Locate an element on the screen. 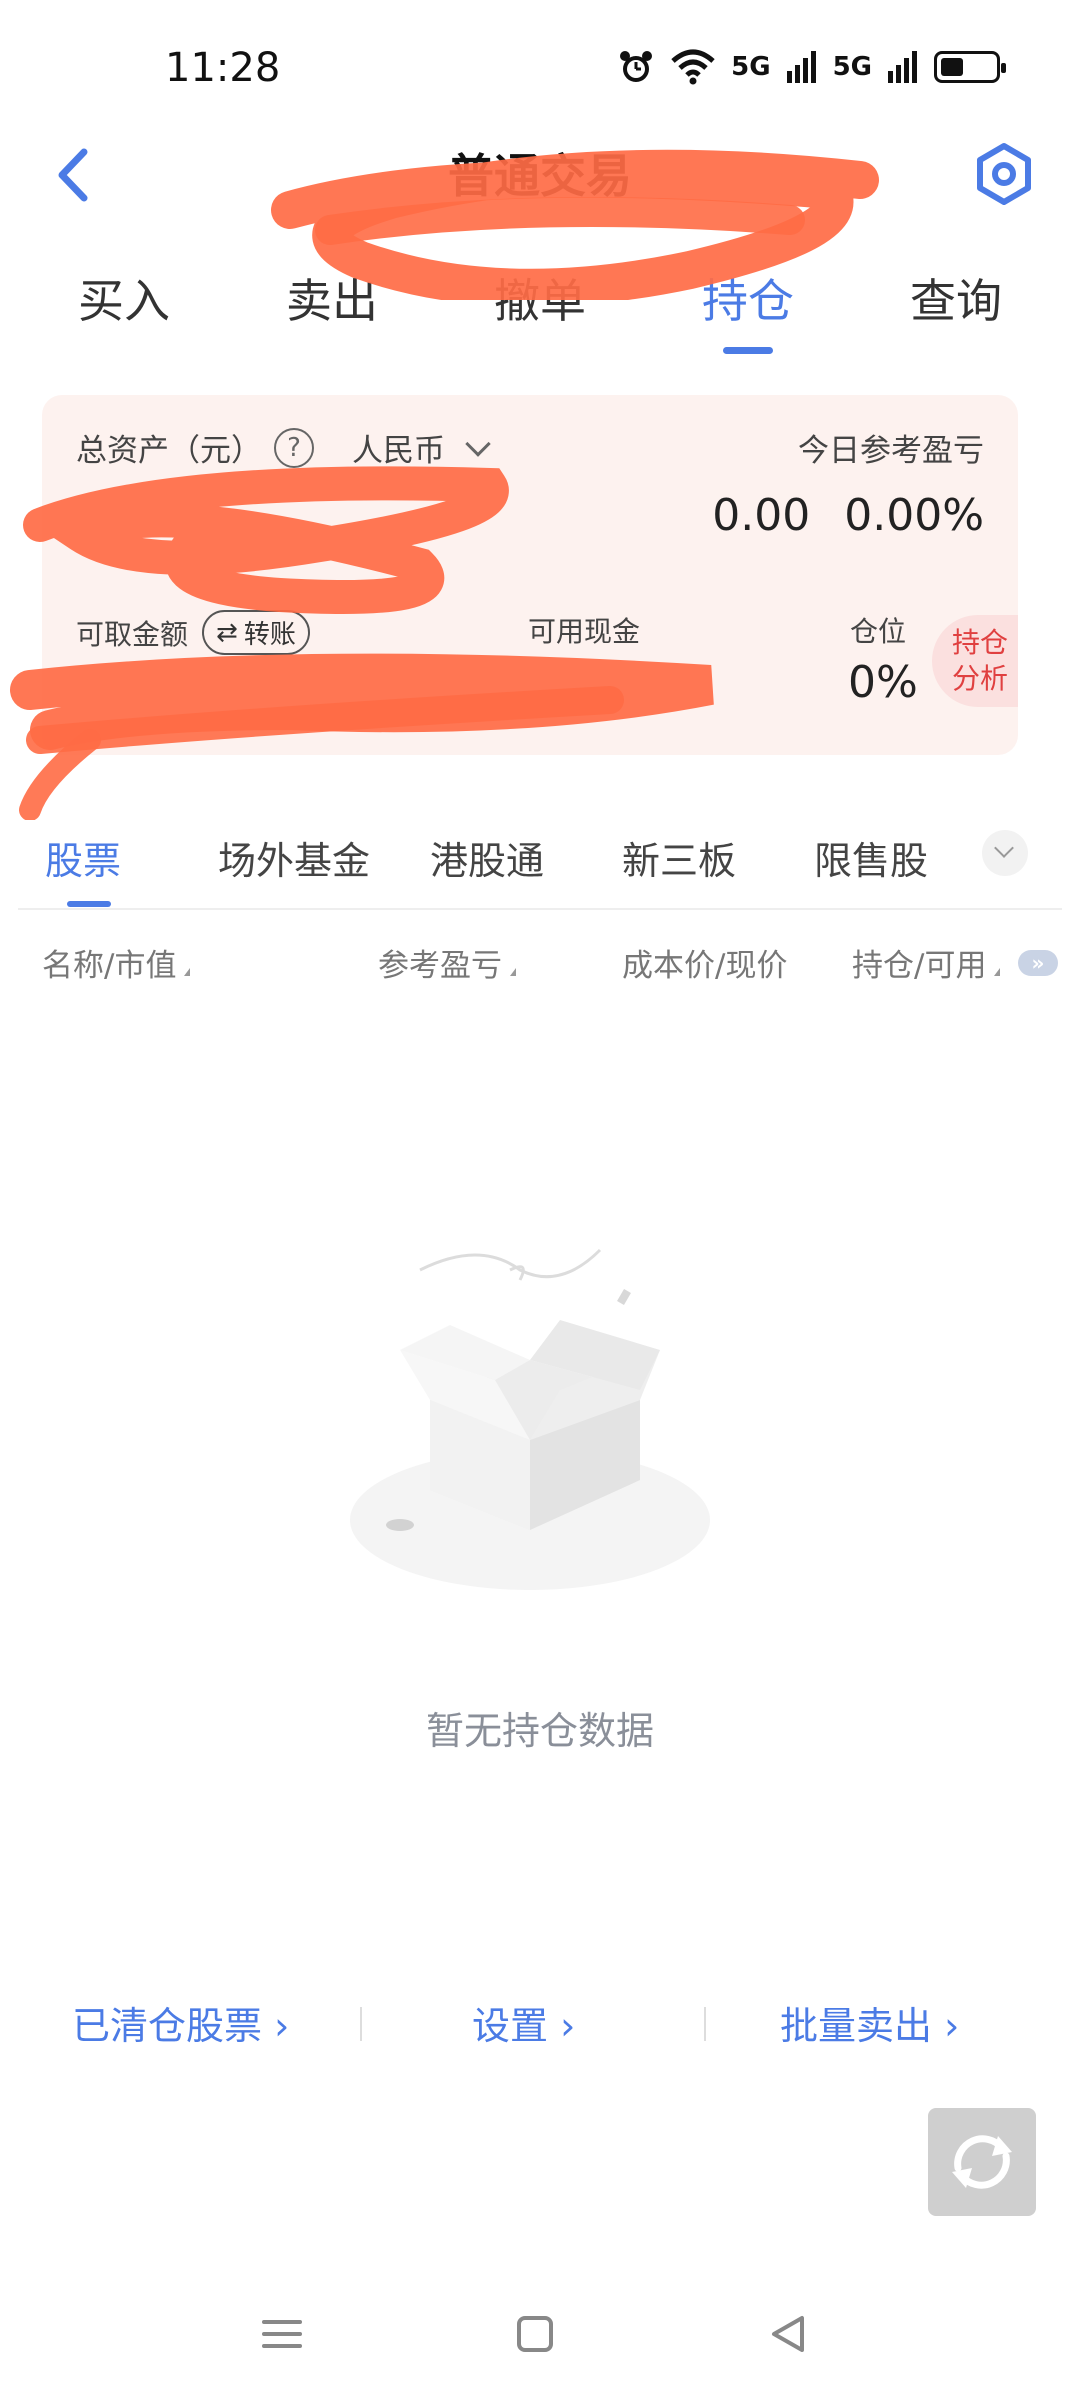 This screenshot has height=2400, width=1080. col-position-available: 持仓/可用 is located at coordinates (926, 962).